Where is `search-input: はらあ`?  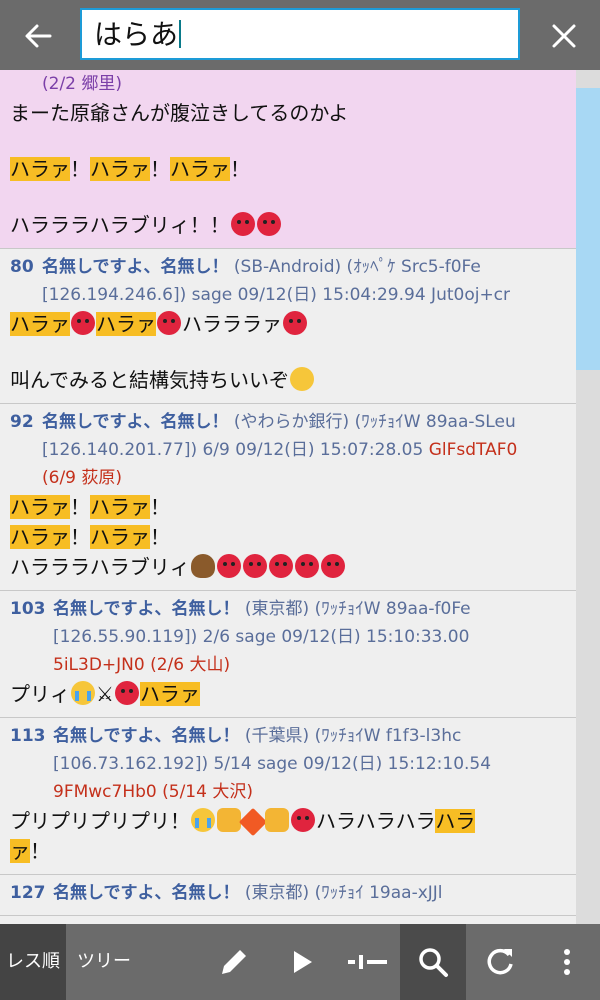
search-input: はらあ is located at coordinates (300, 34).